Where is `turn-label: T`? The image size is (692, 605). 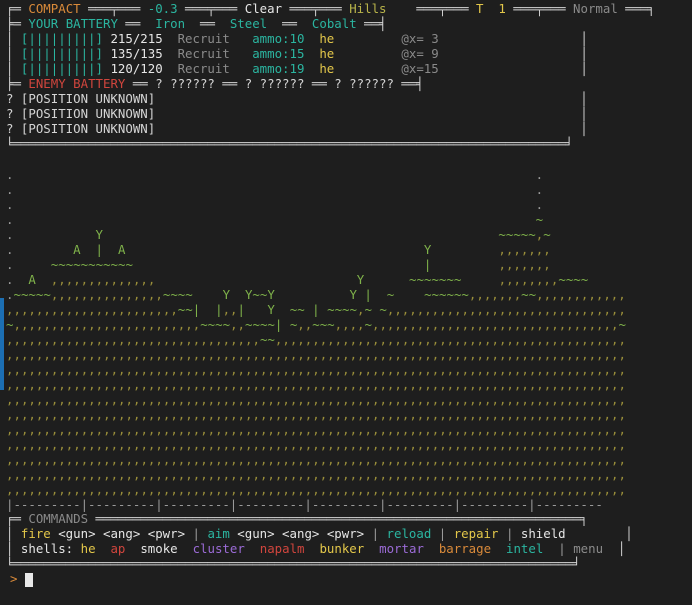 turn-label: T is located at coordinates (480, 8).